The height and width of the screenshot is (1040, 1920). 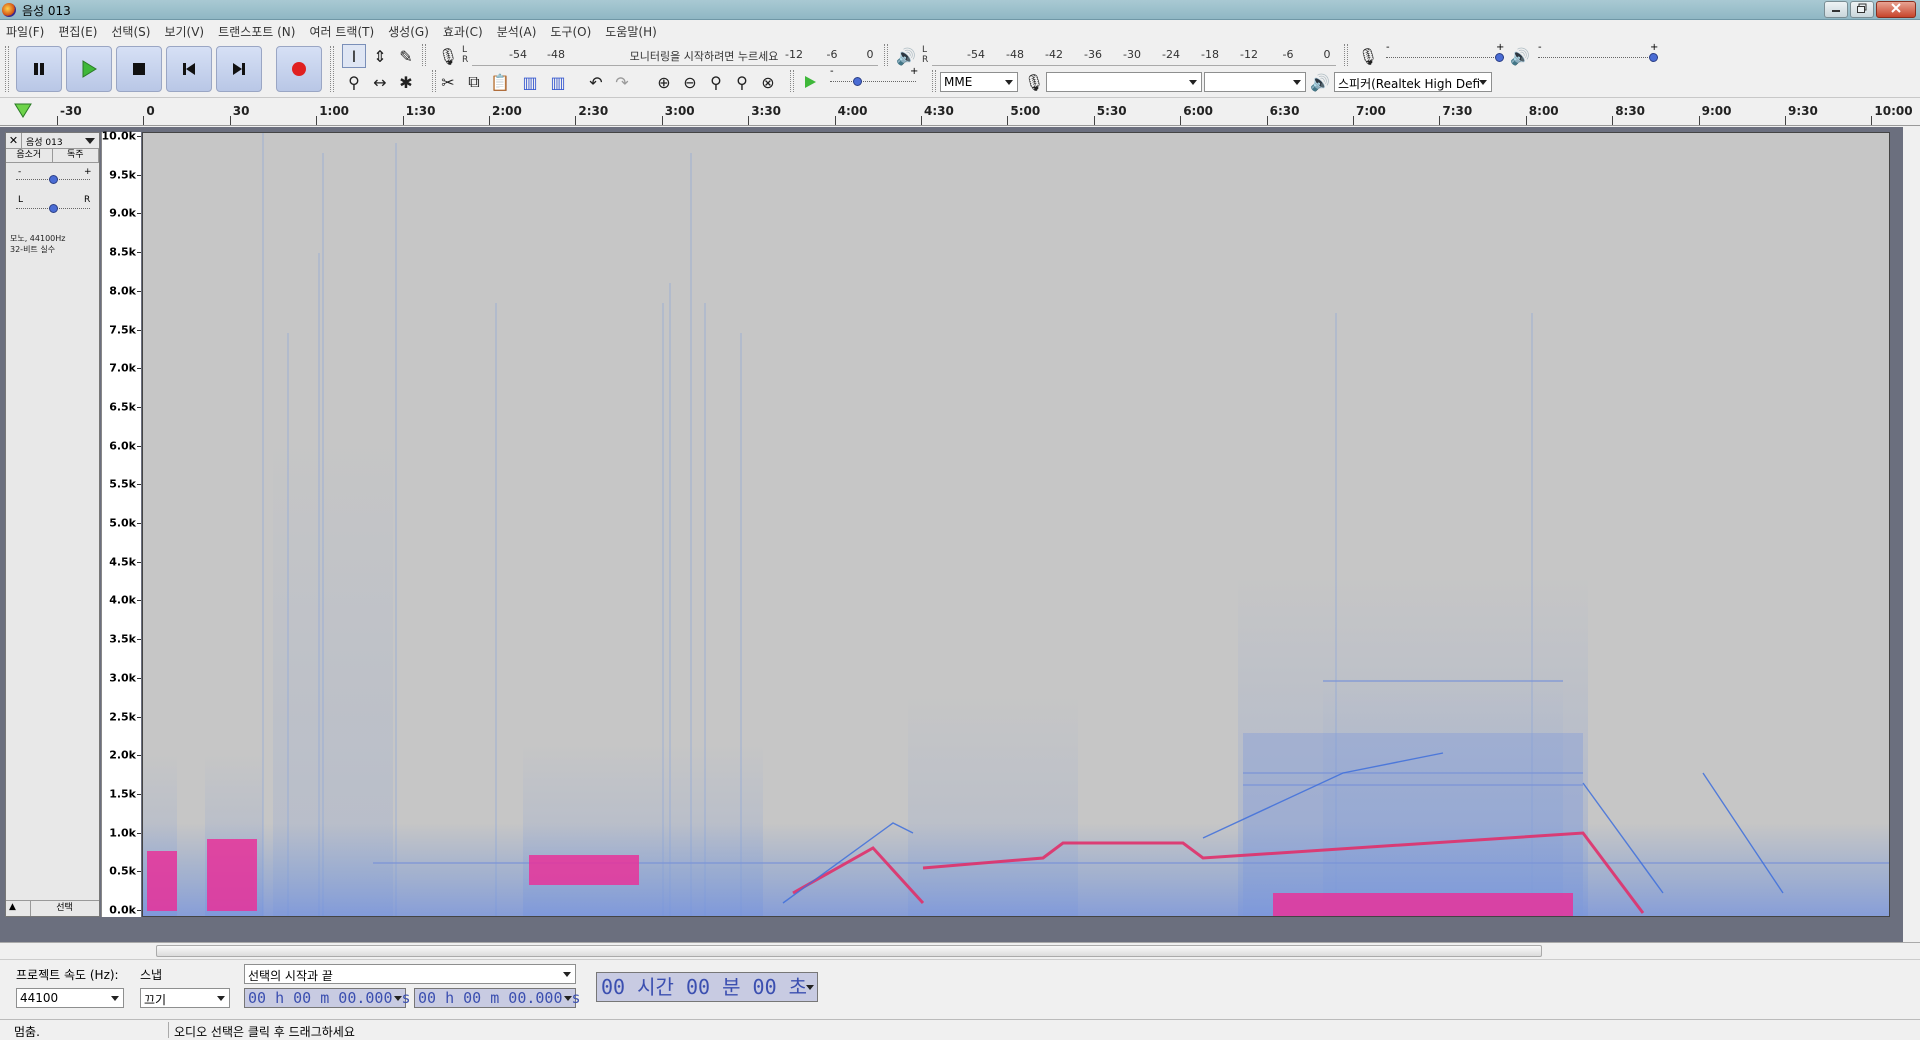 What do you see at coordinates (1134, 55) in the screenshot?
I see `play-meter: -54 -48 -42 -36 -30 -24 -18 -12 -6 0` at bounding box center [1134, 55].